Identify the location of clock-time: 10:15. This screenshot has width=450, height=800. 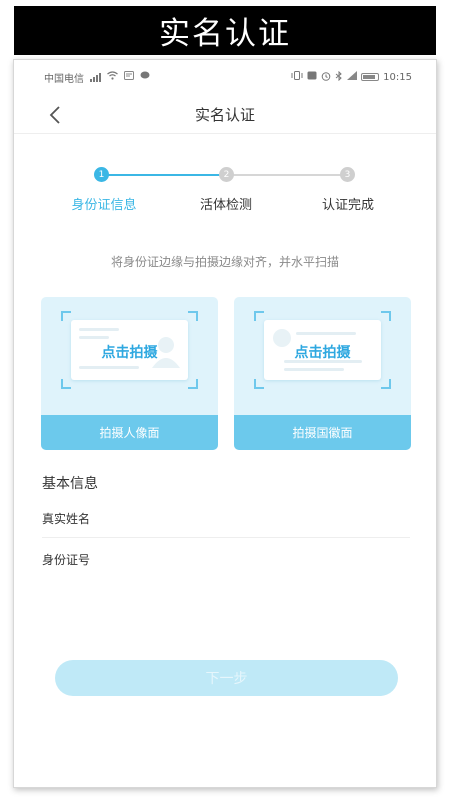
(397, 77).